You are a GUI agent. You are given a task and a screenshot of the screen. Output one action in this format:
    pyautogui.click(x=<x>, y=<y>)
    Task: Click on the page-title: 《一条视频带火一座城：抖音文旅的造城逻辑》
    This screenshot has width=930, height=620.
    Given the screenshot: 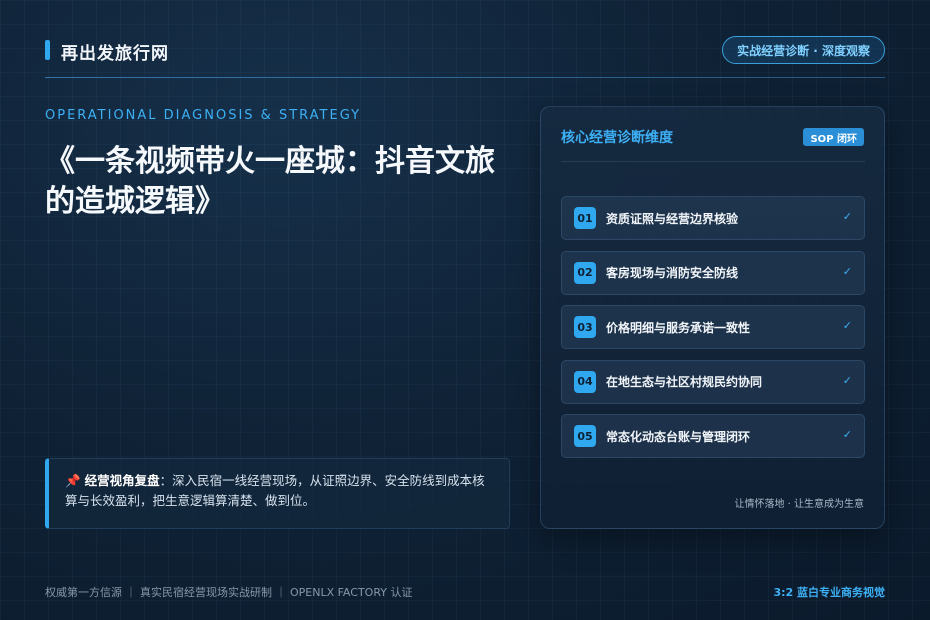 What is the action you would take?
    pyautogui.click(x=270, y=181)
    